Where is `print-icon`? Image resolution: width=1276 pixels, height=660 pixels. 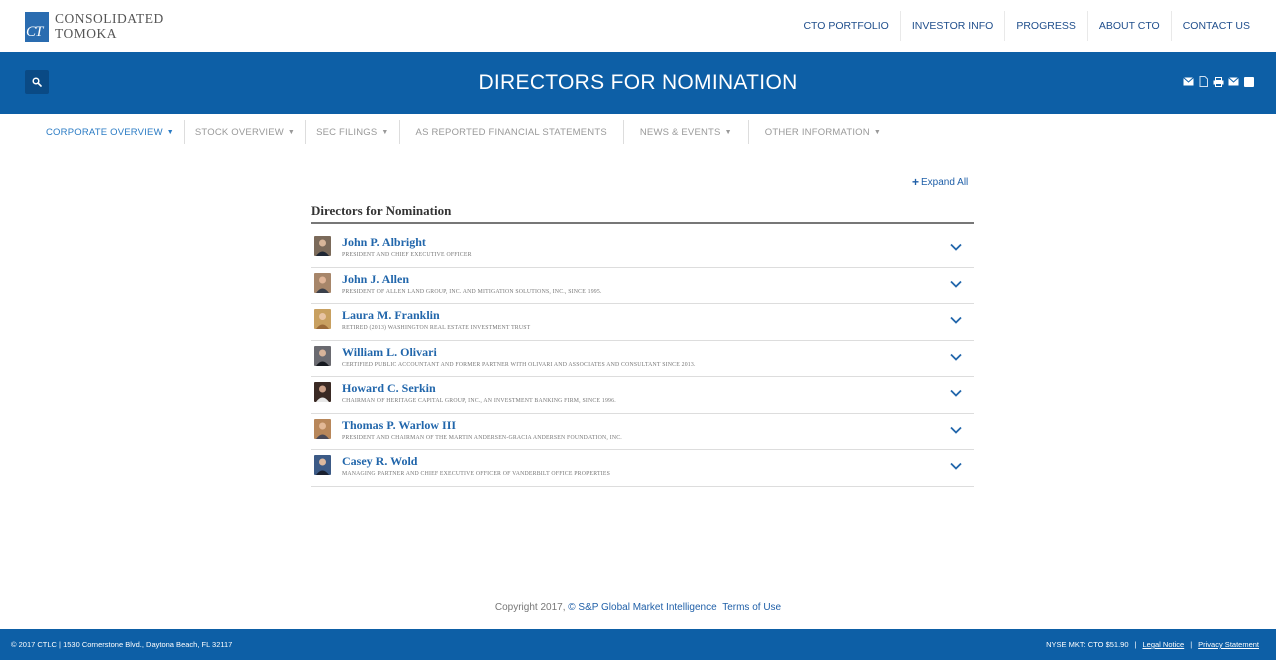 print-icon is located at coordinates (1218, 81).